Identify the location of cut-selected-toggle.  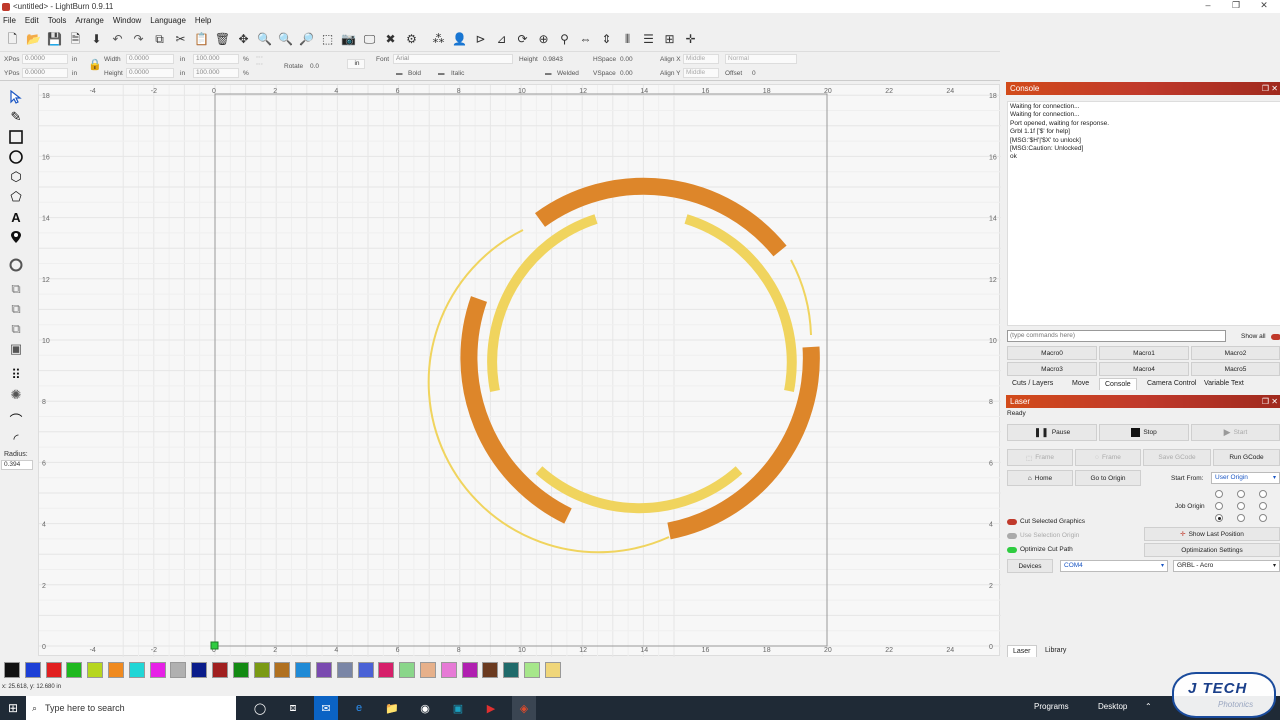
(1012, 522).